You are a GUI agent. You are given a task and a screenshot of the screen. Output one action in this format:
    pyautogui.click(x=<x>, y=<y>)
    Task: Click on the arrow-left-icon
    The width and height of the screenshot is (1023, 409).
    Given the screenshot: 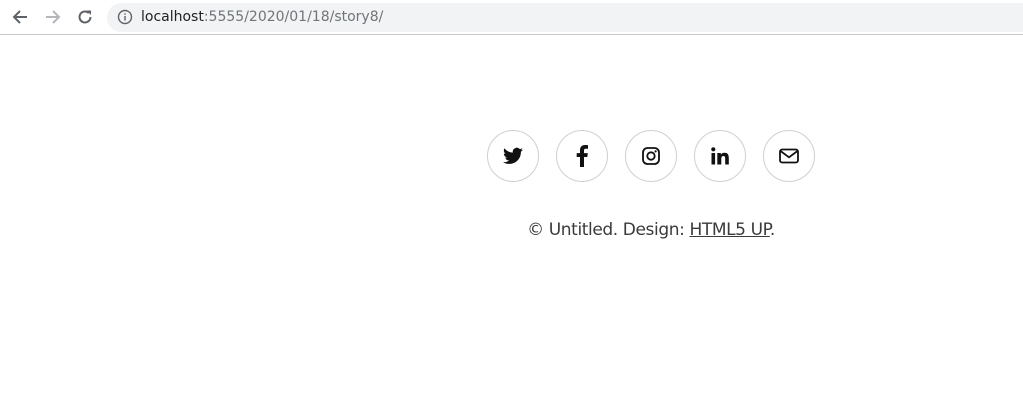 What is the action you would take?
    pyautogui.click(x=19, y=17)
    